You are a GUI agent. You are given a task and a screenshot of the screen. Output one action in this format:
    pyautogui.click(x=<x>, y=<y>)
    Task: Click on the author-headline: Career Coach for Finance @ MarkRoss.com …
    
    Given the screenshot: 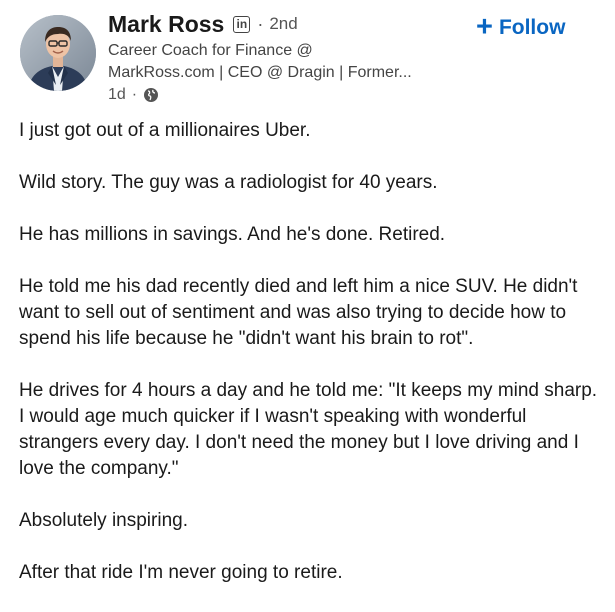 What is the action you would take?
    pyautogui.click(x=298, y=61)
    